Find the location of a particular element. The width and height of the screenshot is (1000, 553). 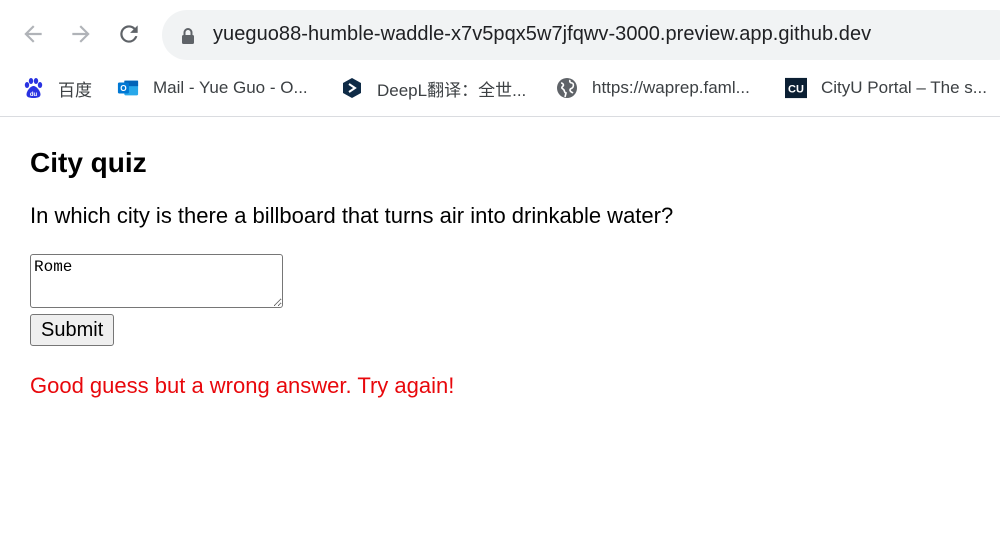

forward-button is located at coordinates (81, 34).